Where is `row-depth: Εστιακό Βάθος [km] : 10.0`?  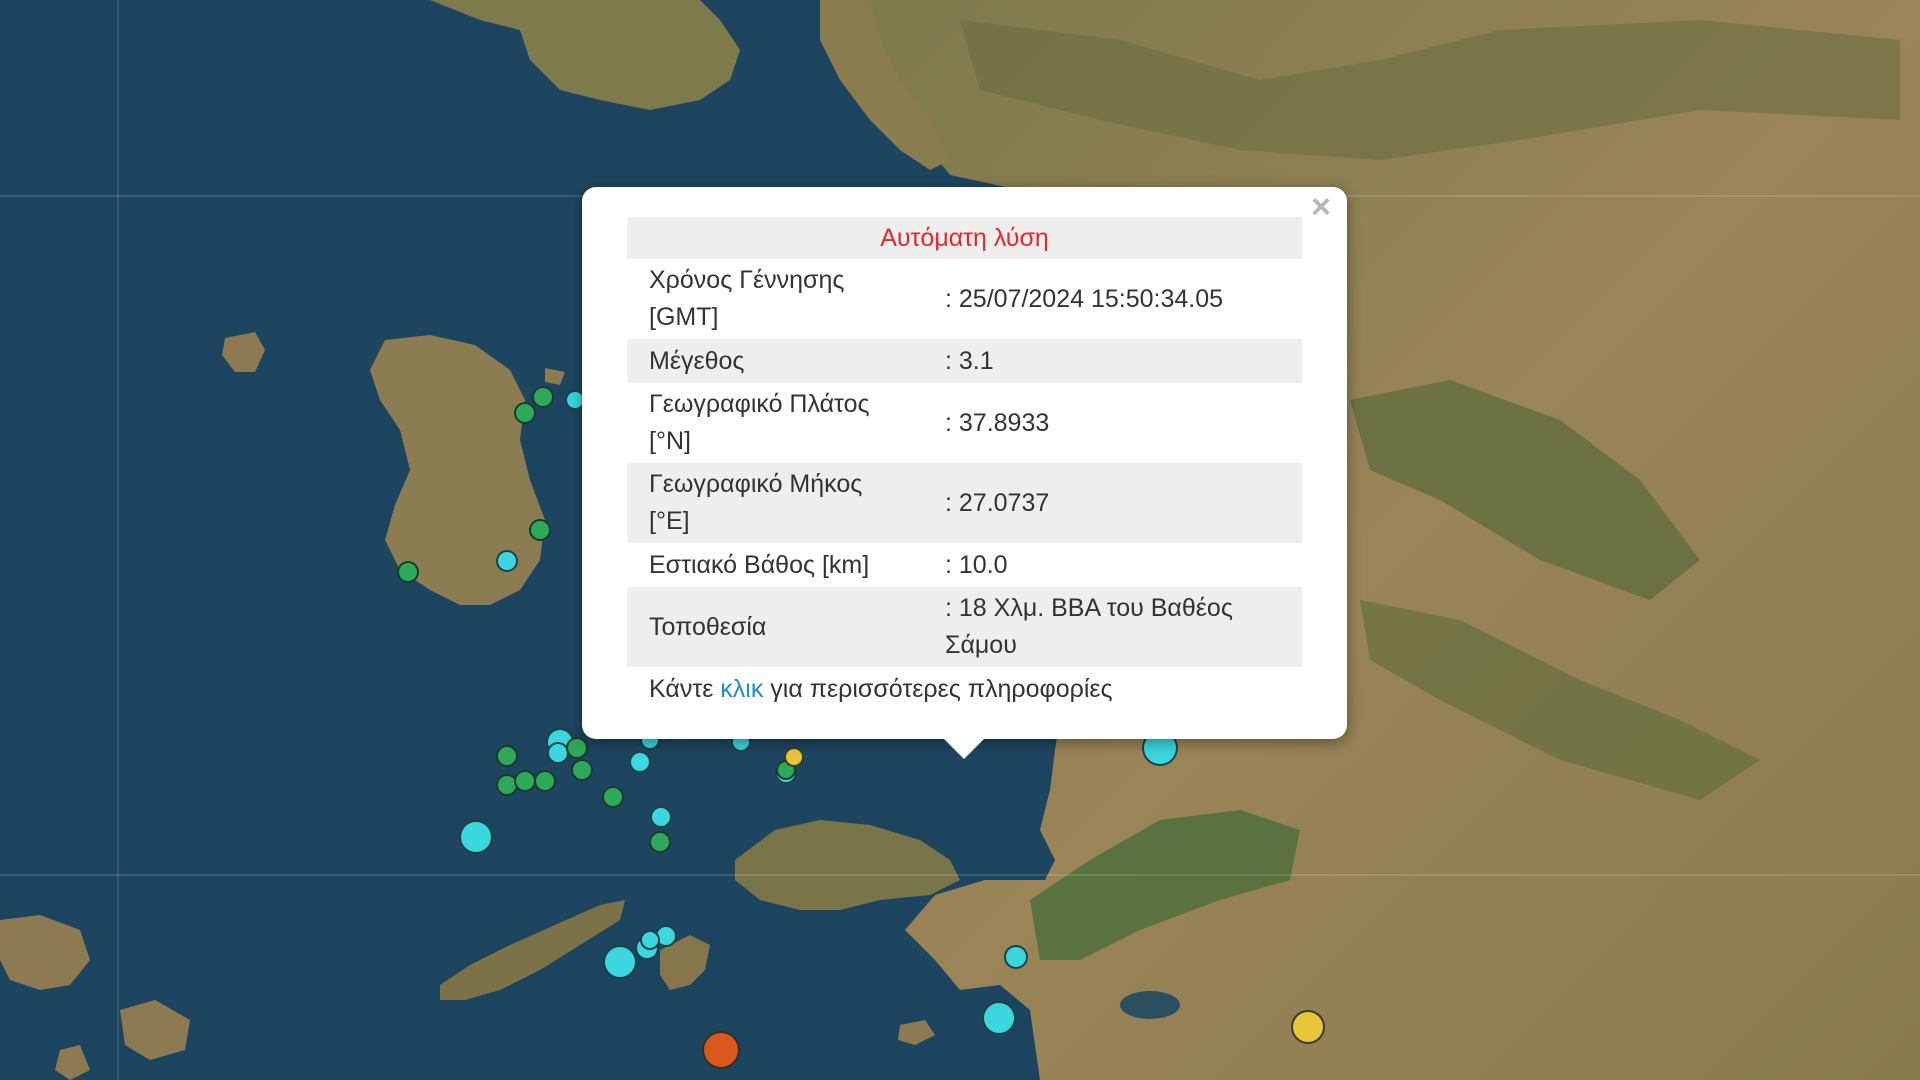
row-depth: Εστιακό Βάθος [km] : 10.0 is located at coordinates (964, 565).